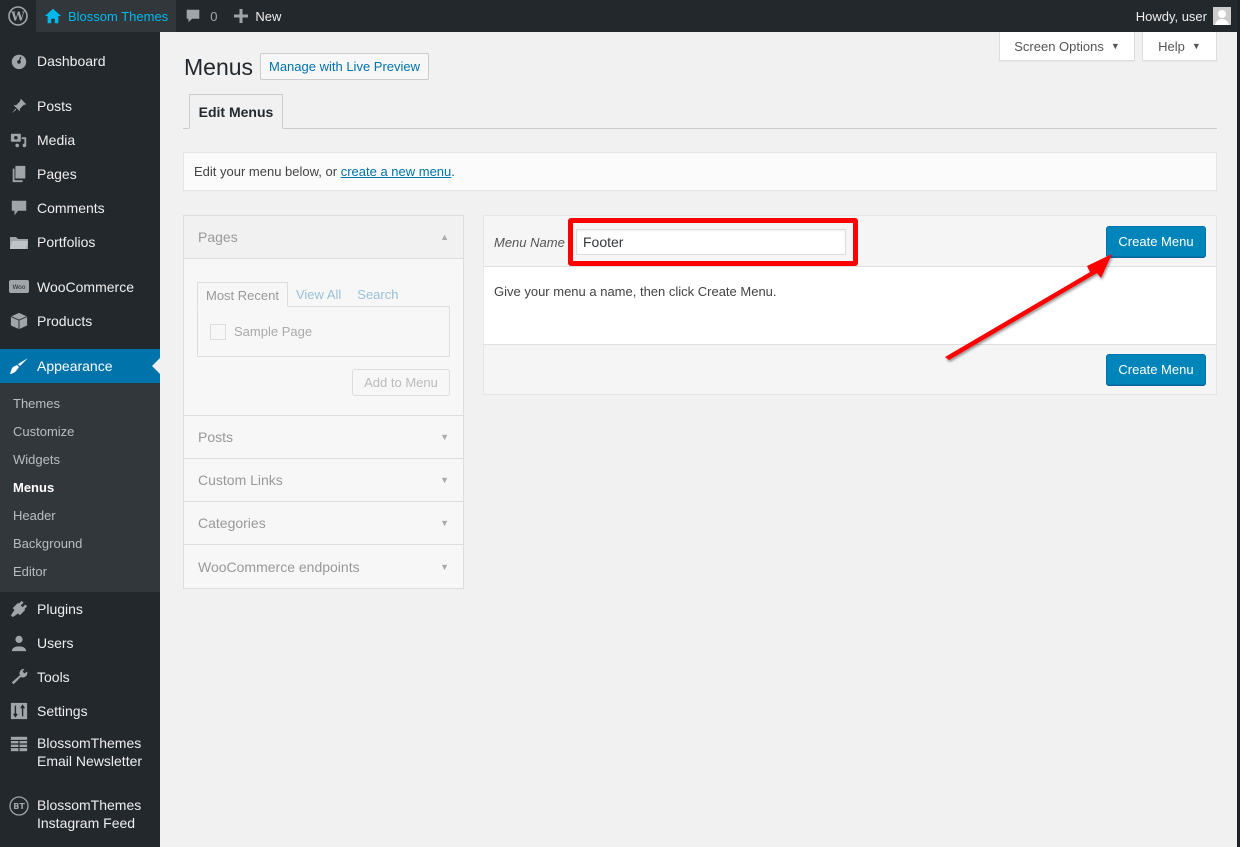  I want to click on user-icon, so click(19, 643).